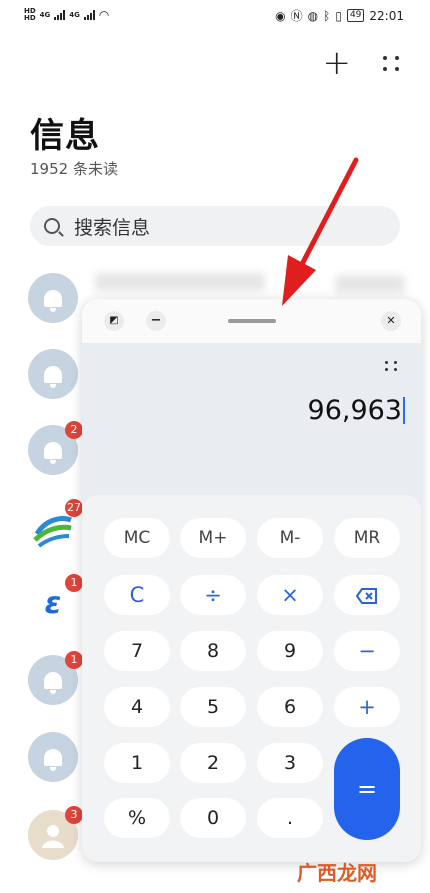 This screenshot has height=893, width=430. I want to click on new-message-icon: +, so click(337, 63).